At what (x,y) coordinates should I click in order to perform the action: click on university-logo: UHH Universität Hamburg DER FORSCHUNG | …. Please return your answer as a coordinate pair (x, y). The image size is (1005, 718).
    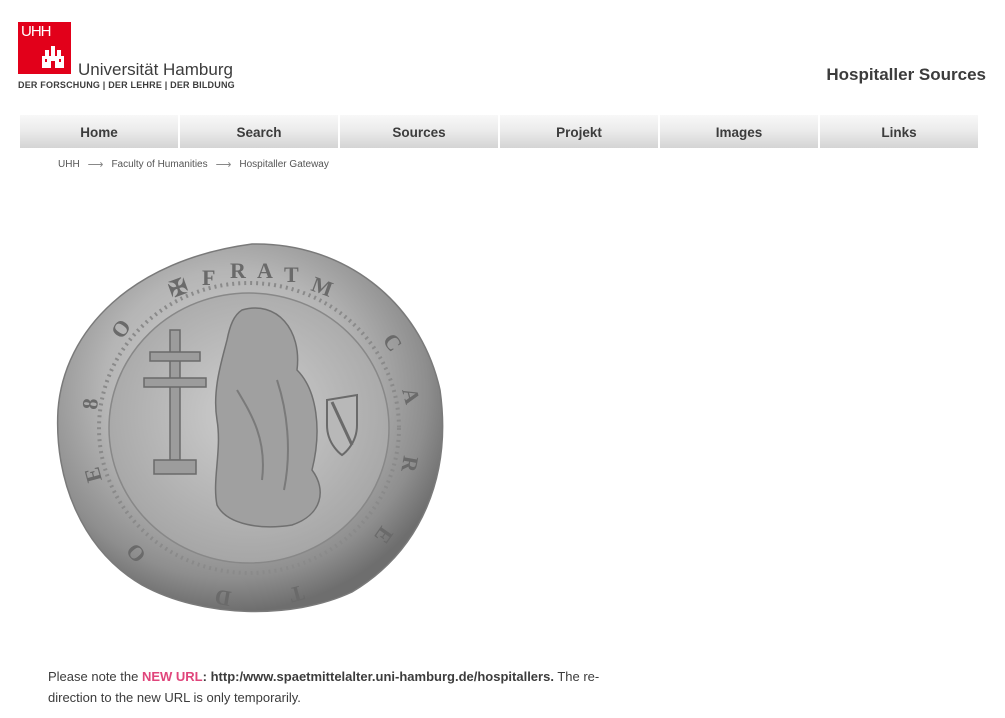
    Looking at the image, I should click on (128, 57).